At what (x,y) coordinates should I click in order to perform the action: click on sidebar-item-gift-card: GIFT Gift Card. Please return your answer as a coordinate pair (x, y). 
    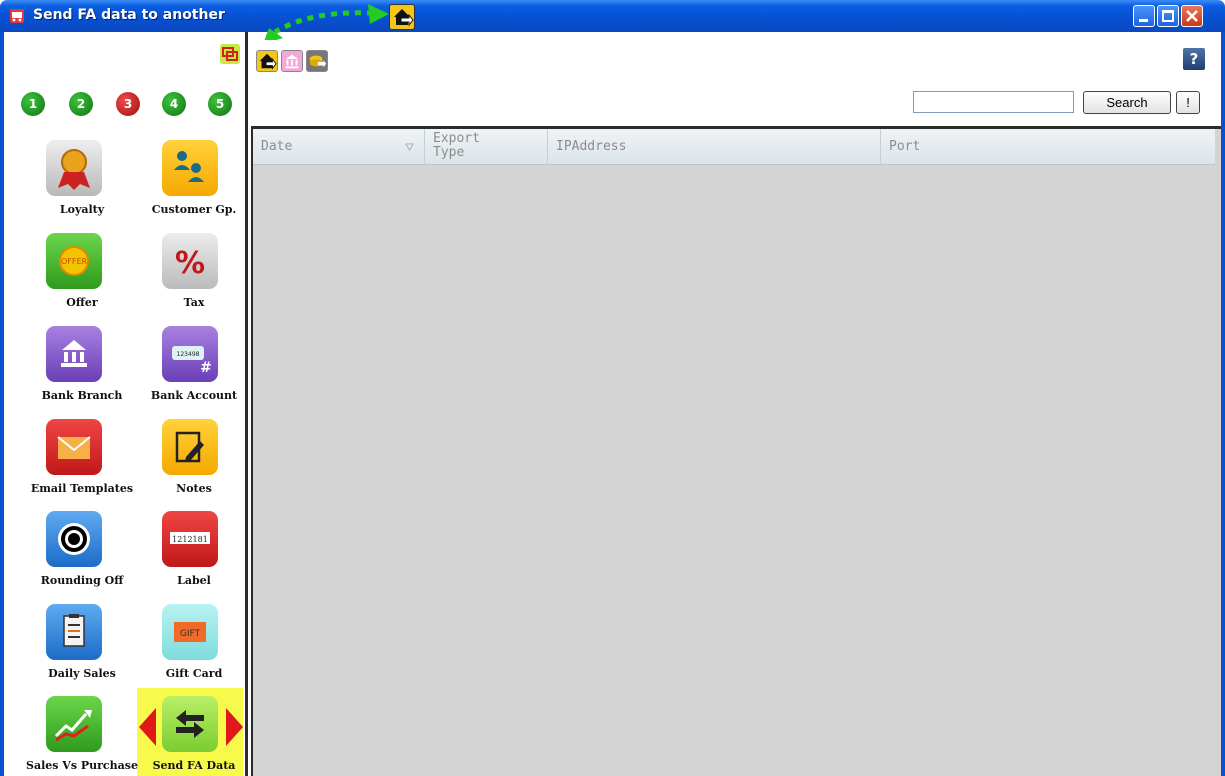
    Looking at the image, I should click on (177, 650).